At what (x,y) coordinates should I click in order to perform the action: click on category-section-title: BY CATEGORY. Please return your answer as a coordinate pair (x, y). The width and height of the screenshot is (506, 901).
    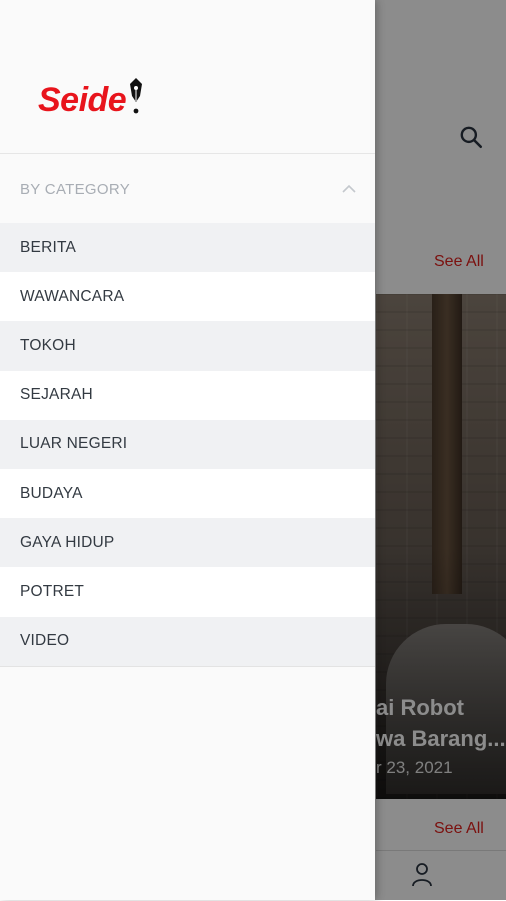
    Looking at the image, I should click on (75, 189).